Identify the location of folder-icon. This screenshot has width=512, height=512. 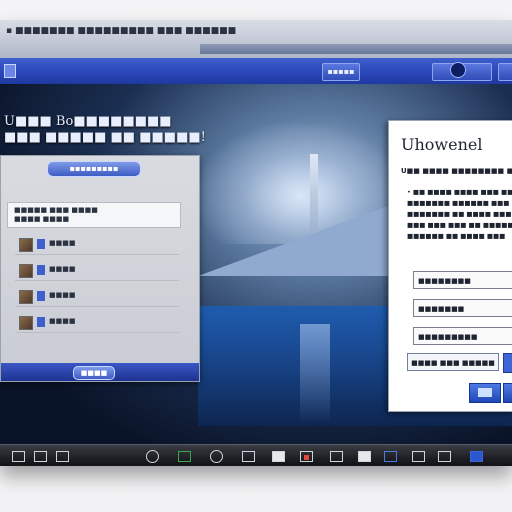
(62, 456).